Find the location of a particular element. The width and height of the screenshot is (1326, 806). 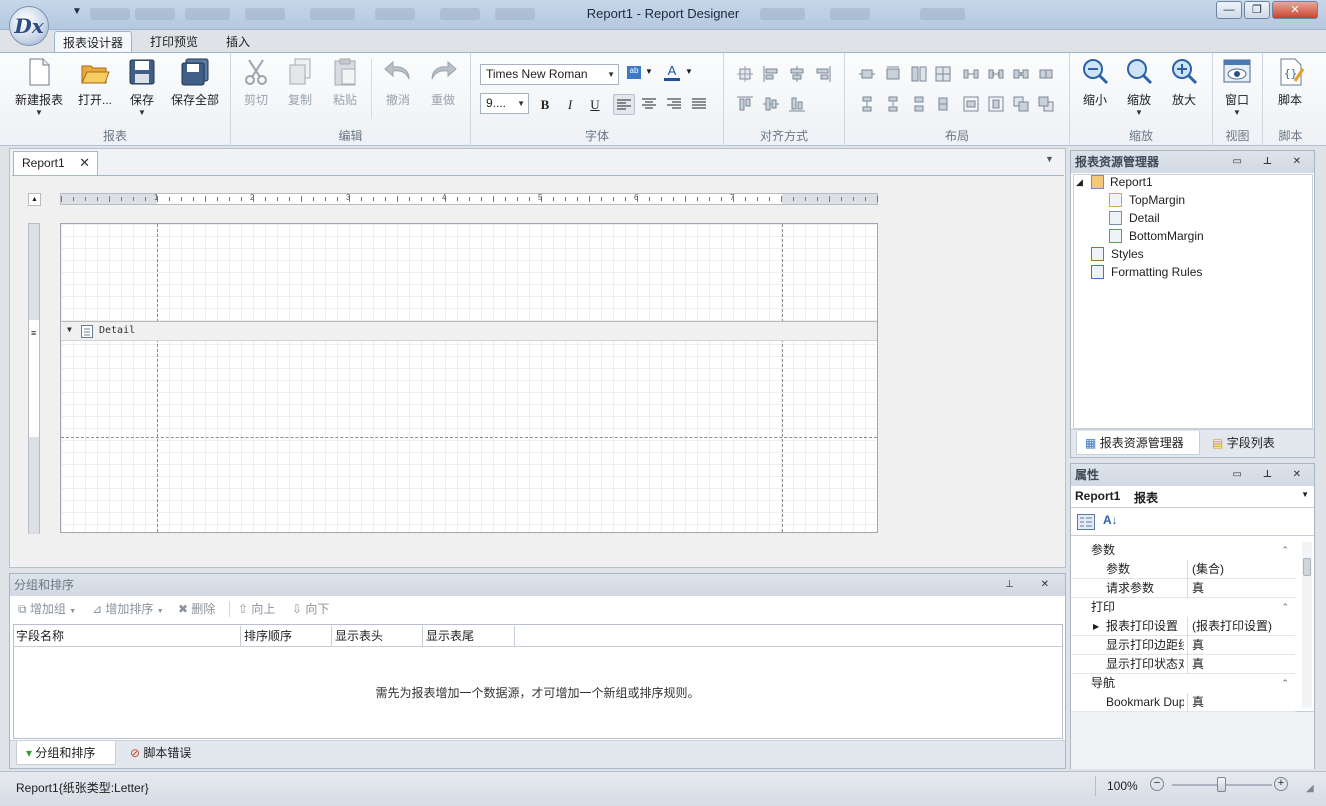

size-to-grid-icon is located at coordinates (943, 74).